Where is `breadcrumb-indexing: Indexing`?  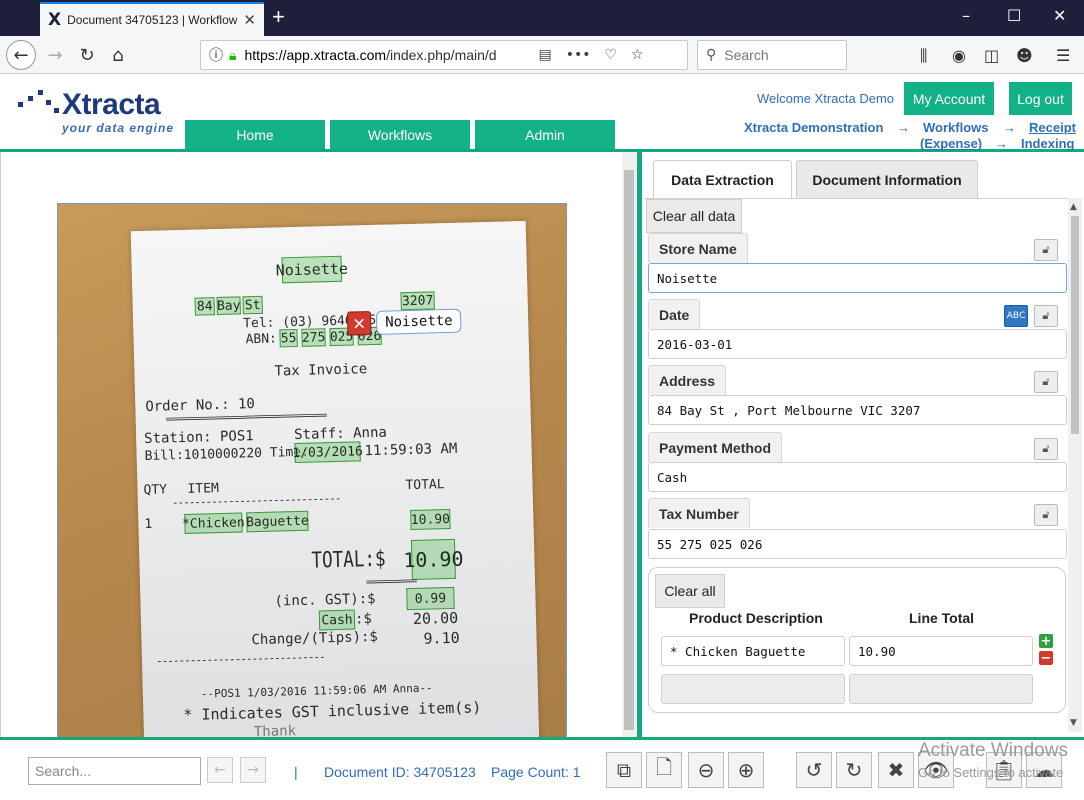
breadcrumb-indexing: Indexing is located at coordinates (1047, 143).